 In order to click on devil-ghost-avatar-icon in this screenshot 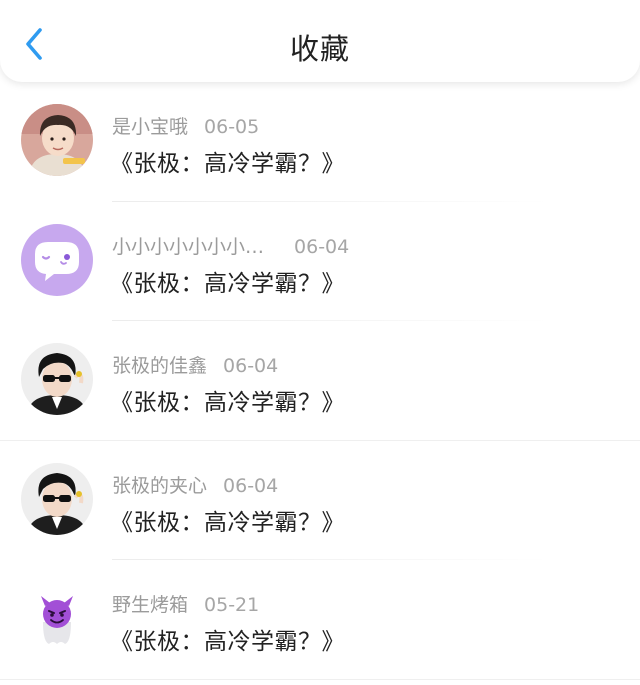, I will do `click(57, 618)`.